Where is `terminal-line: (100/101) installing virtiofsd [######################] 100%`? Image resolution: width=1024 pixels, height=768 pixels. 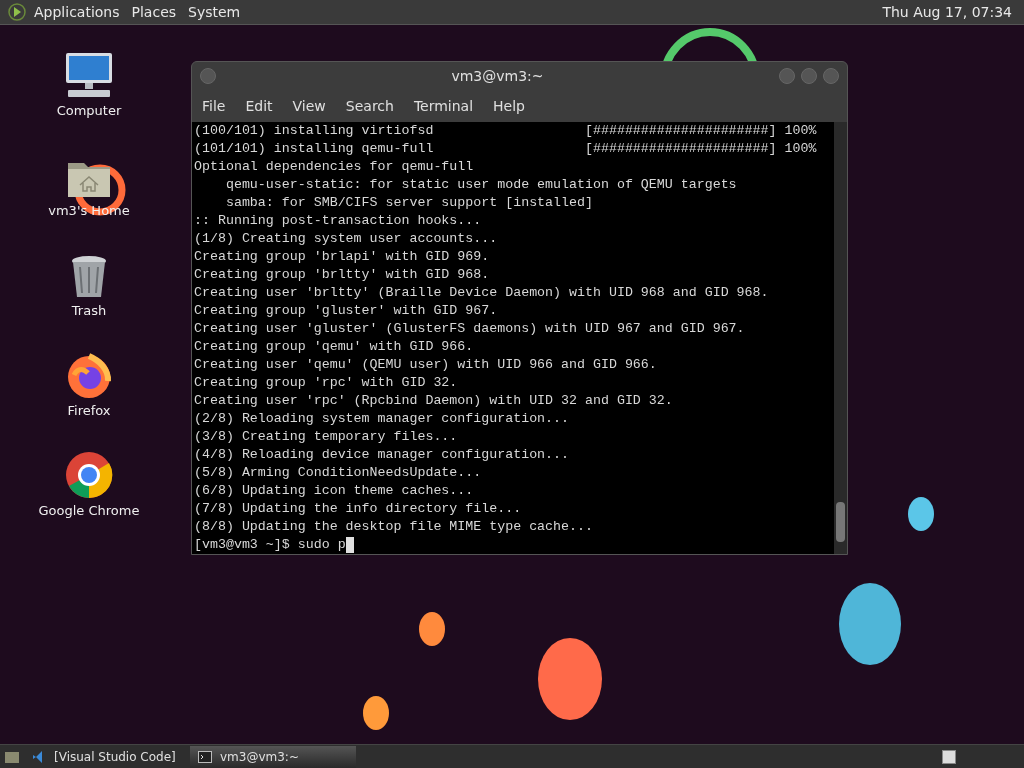 terminal-line: (100/101) installing virtiofsd [######################] 100% is located at coordinates (505, 131).